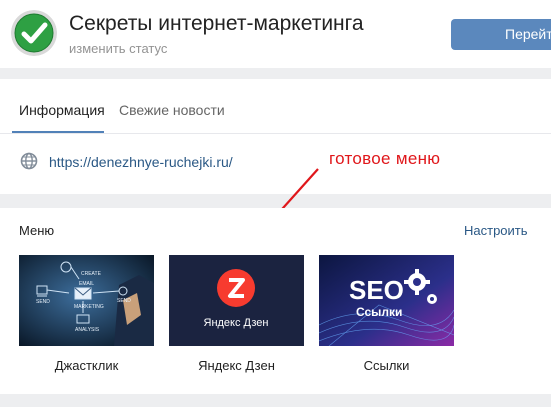  What do you see at coordinates (118, 48) in the screenshot?
I see `status-link: изменить статус` at bounding box center [118, 48].